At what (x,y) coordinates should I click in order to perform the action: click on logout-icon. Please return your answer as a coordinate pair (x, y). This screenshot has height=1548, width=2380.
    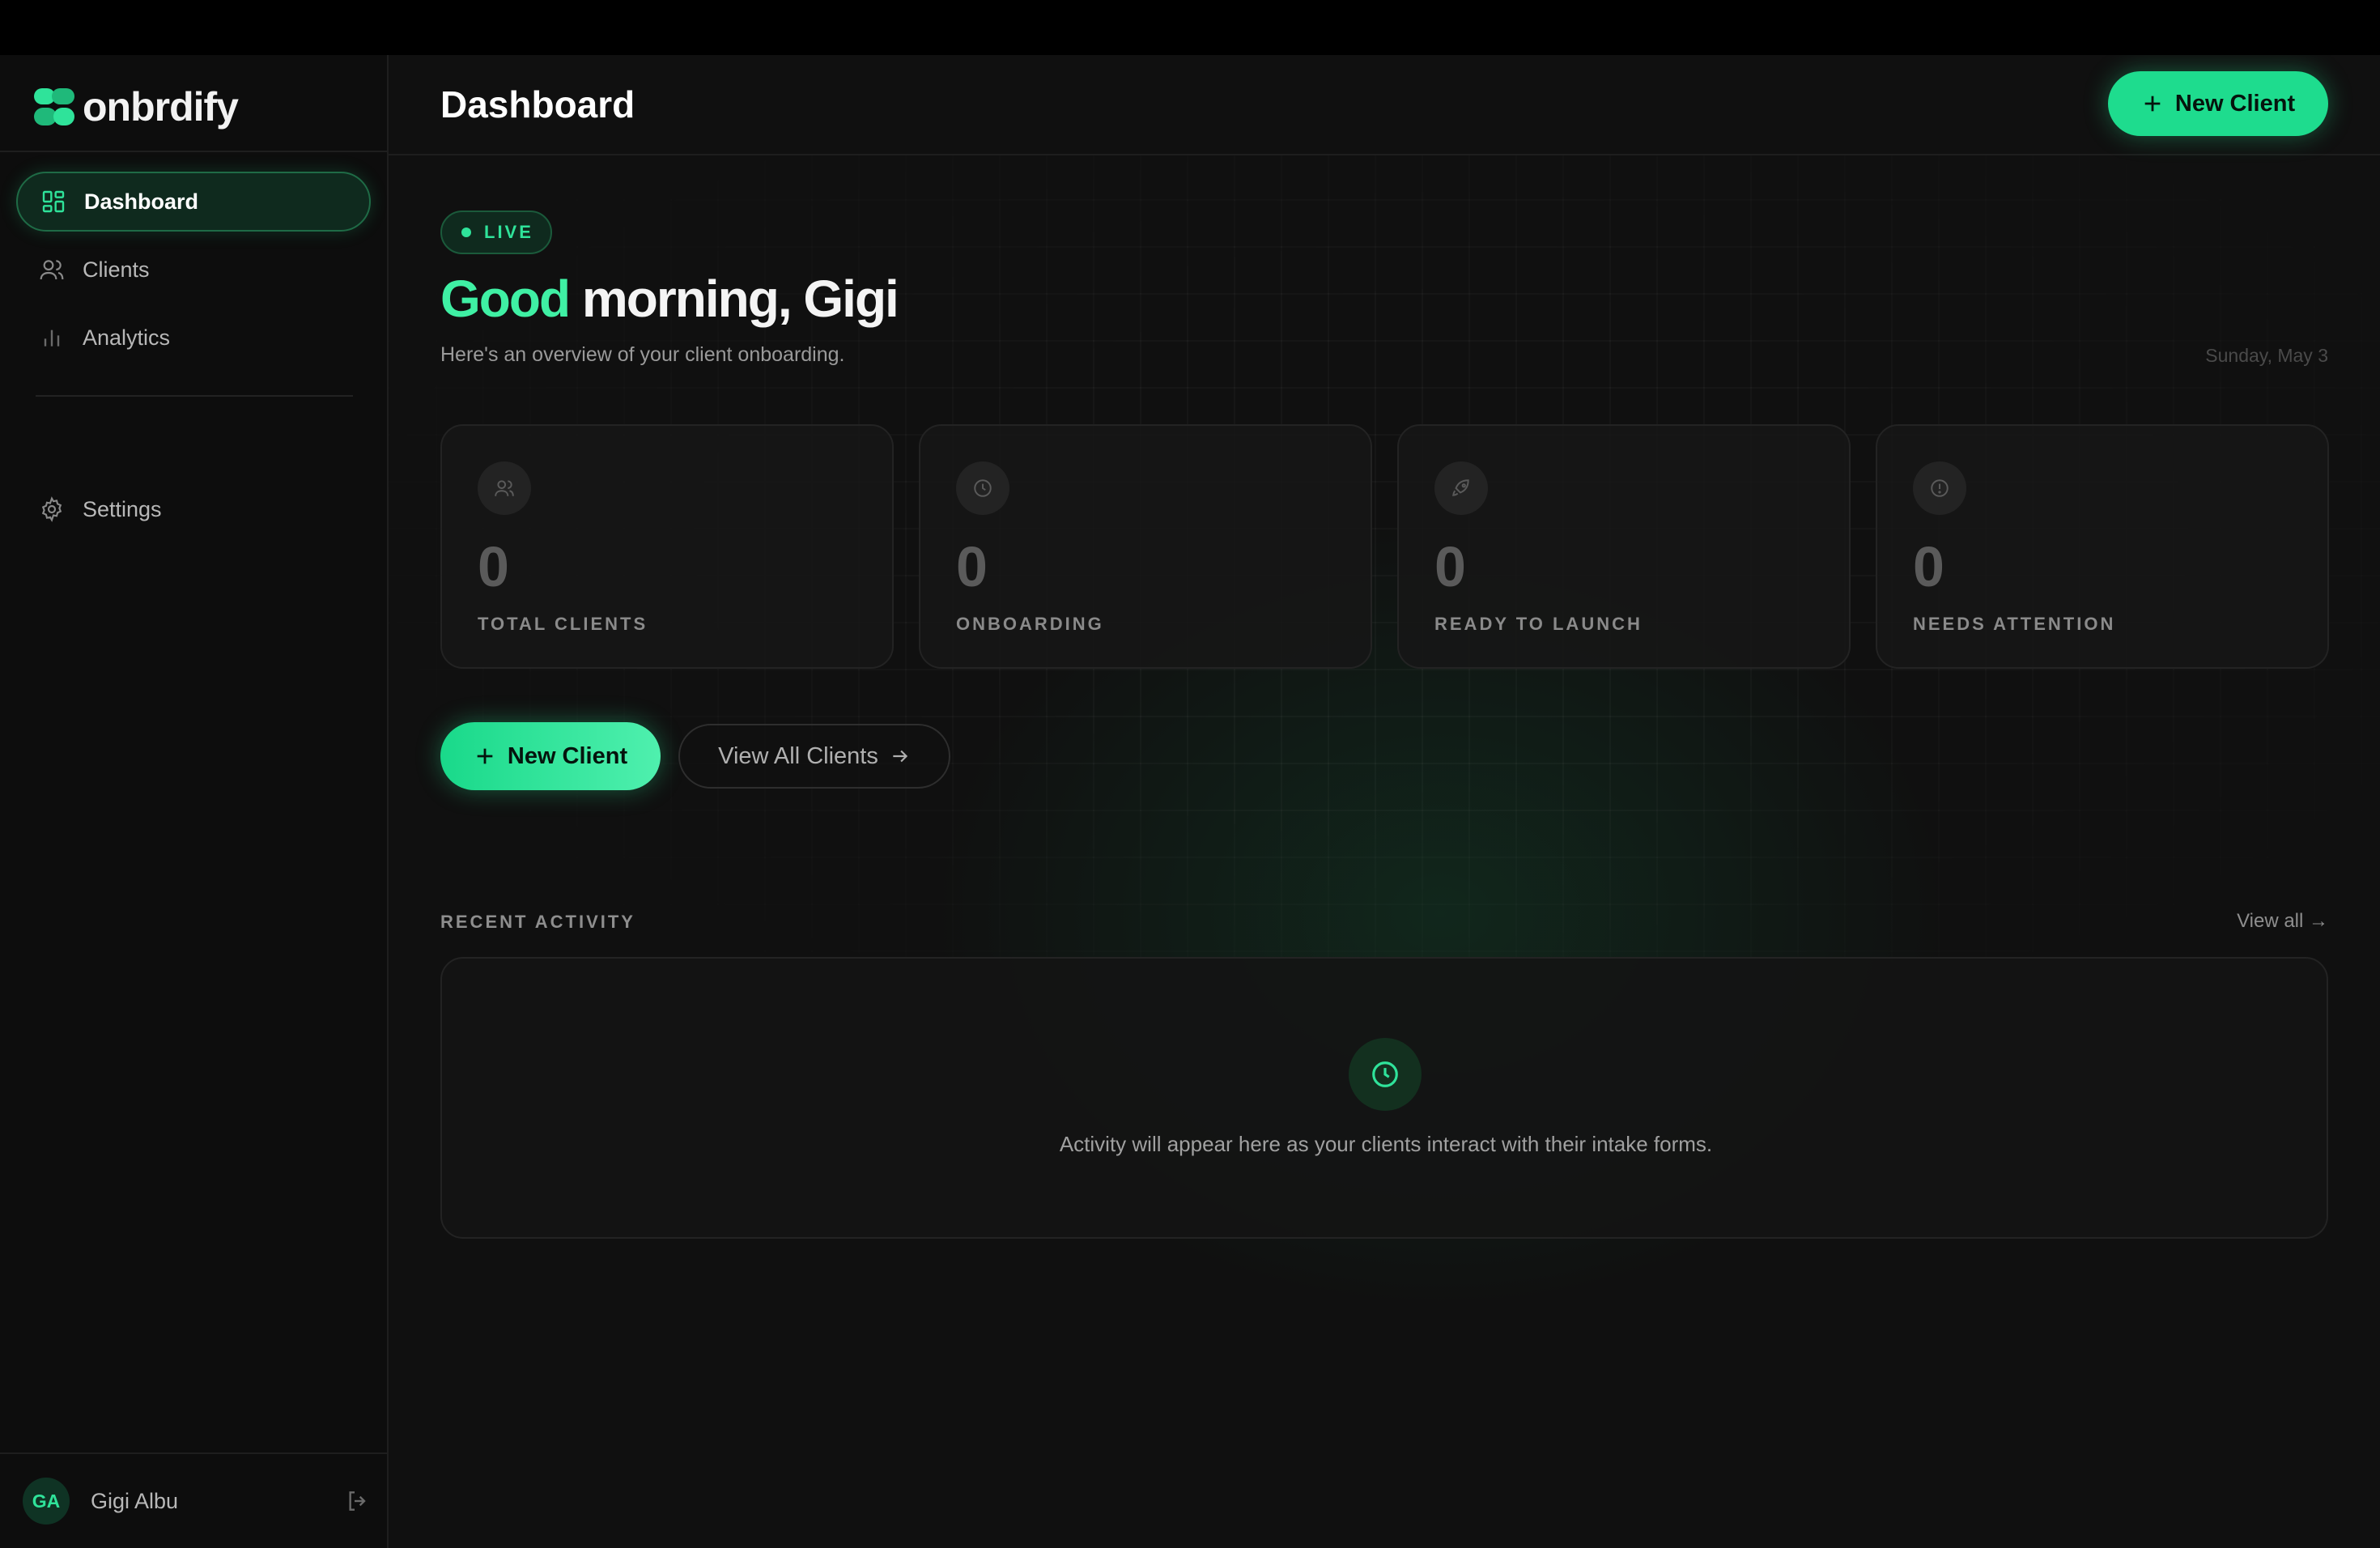
    Looking at the image, I should click on (358, 1501).